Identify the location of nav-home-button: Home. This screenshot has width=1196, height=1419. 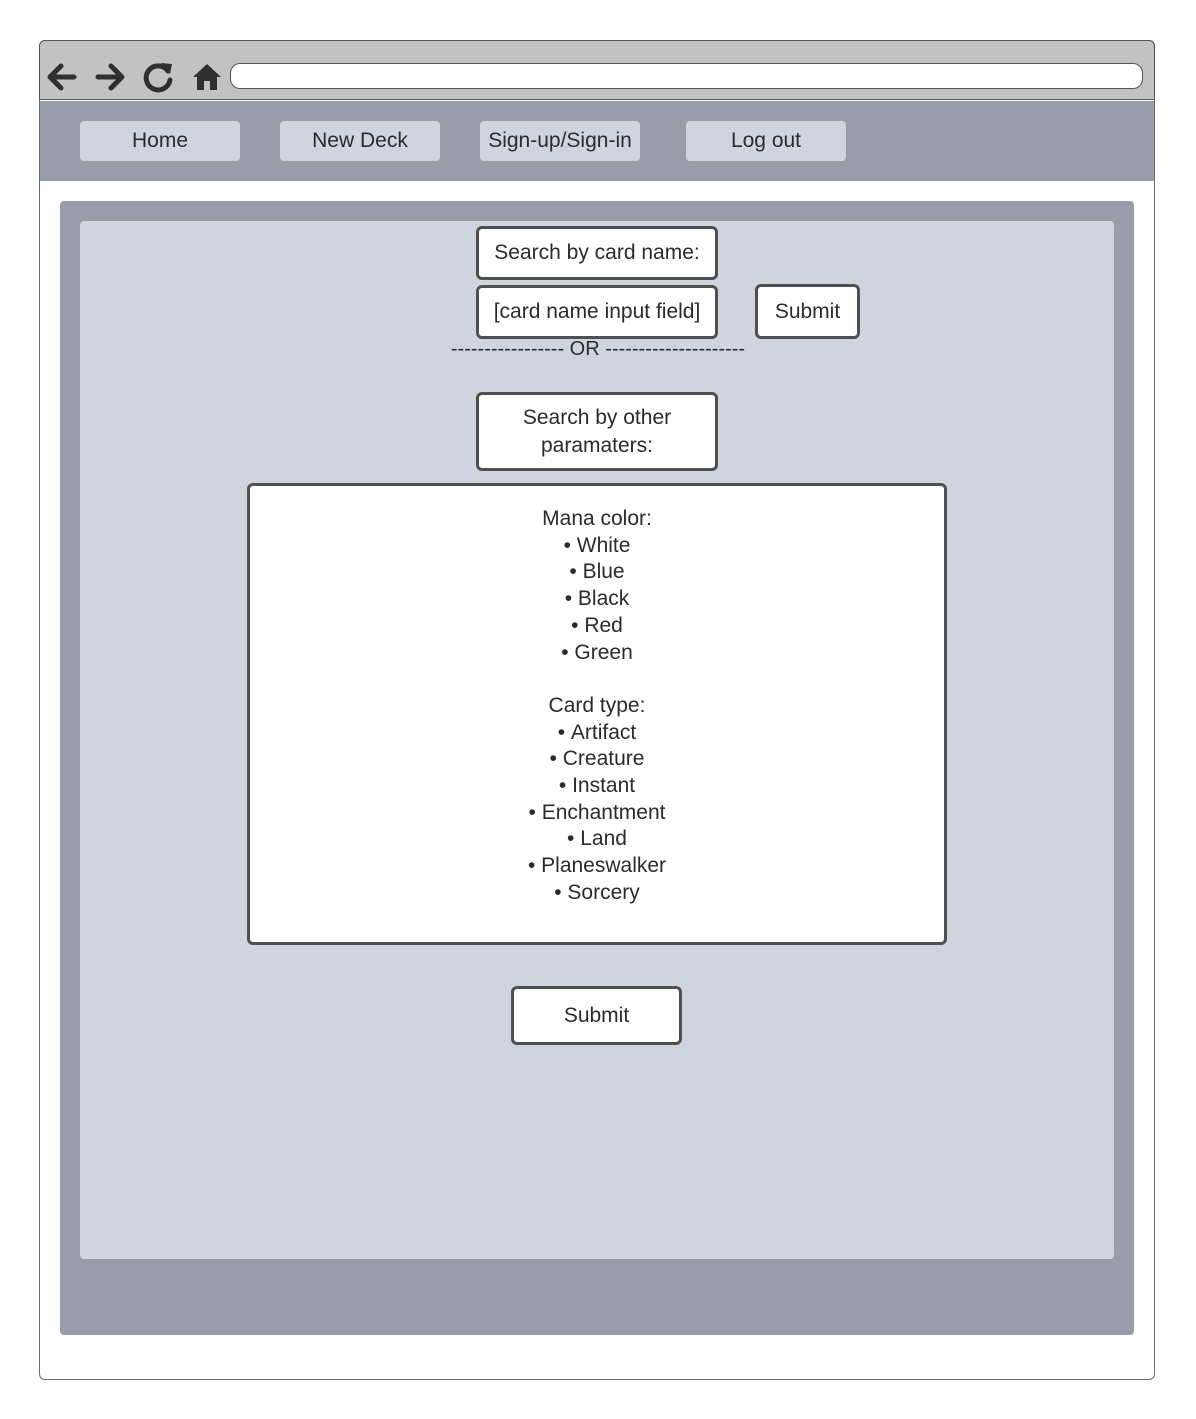
(160, 141).